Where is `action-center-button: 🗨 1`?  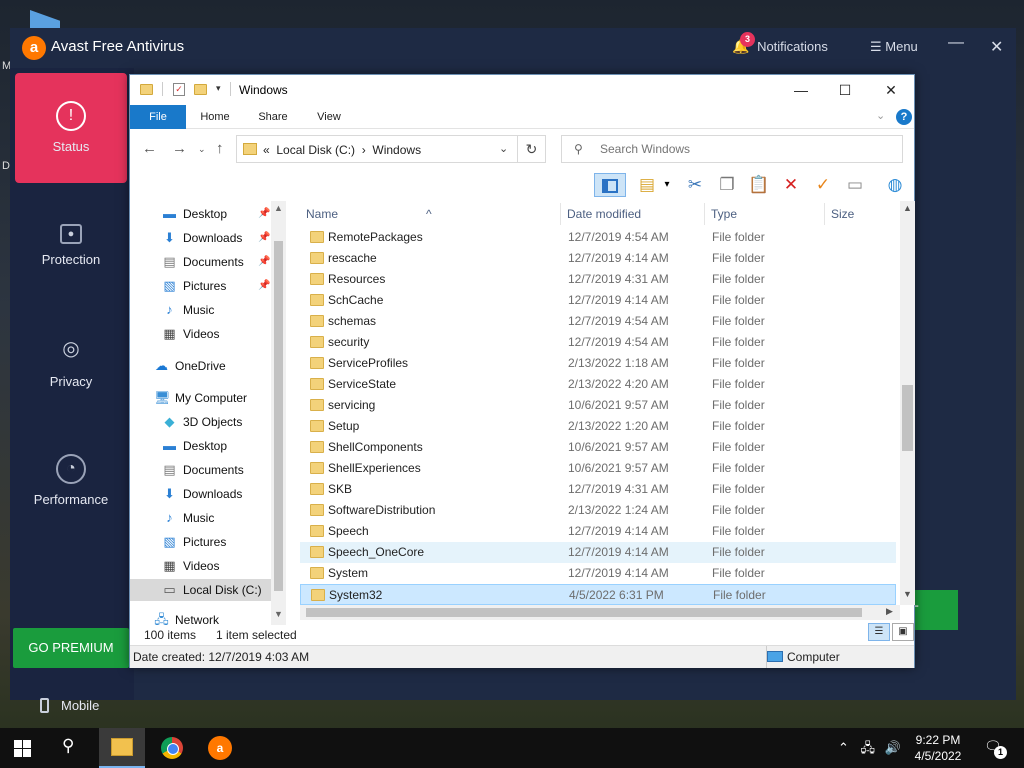
action-center-button: 🗨 1 is located at coordinates (995, 748).